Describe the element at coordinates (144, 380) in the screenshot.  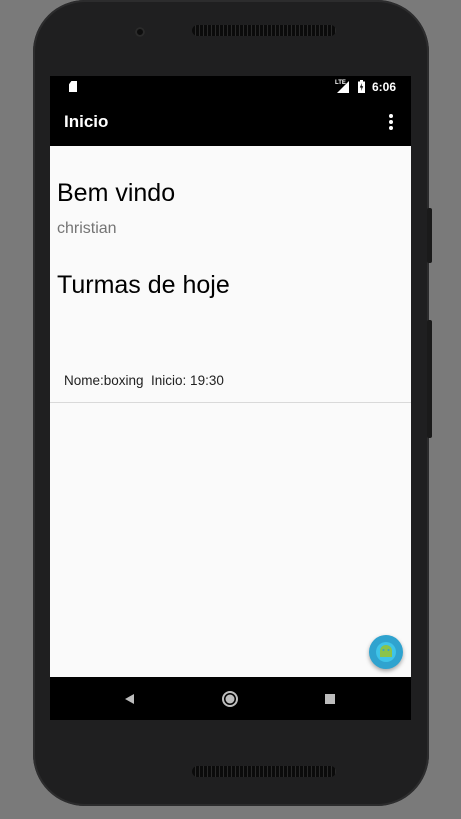
I see `class-row-text: Nome:boxing Inicio: 19:30` at that location.